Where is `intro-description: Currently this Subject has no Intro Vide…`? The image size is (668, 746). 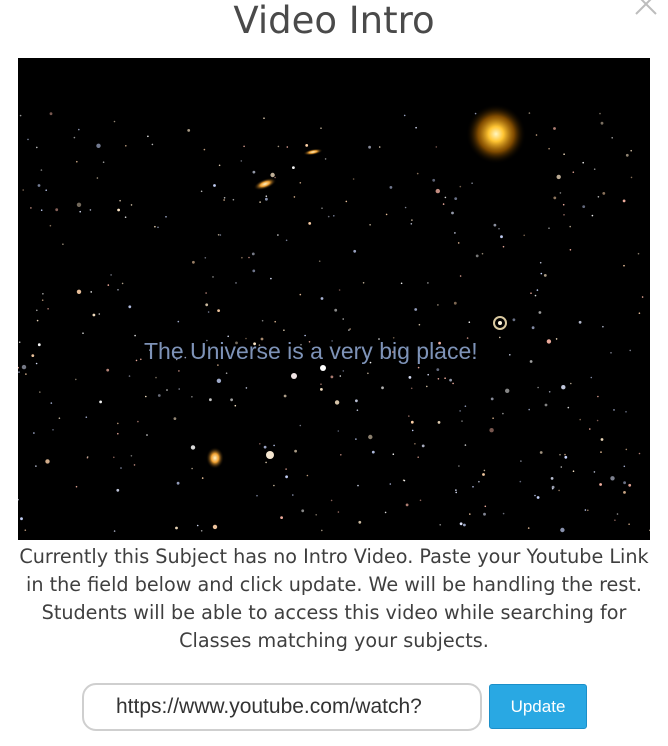 intro-description: Currently this Subject has no Intro Vide… is located at coordinates (334, 598).